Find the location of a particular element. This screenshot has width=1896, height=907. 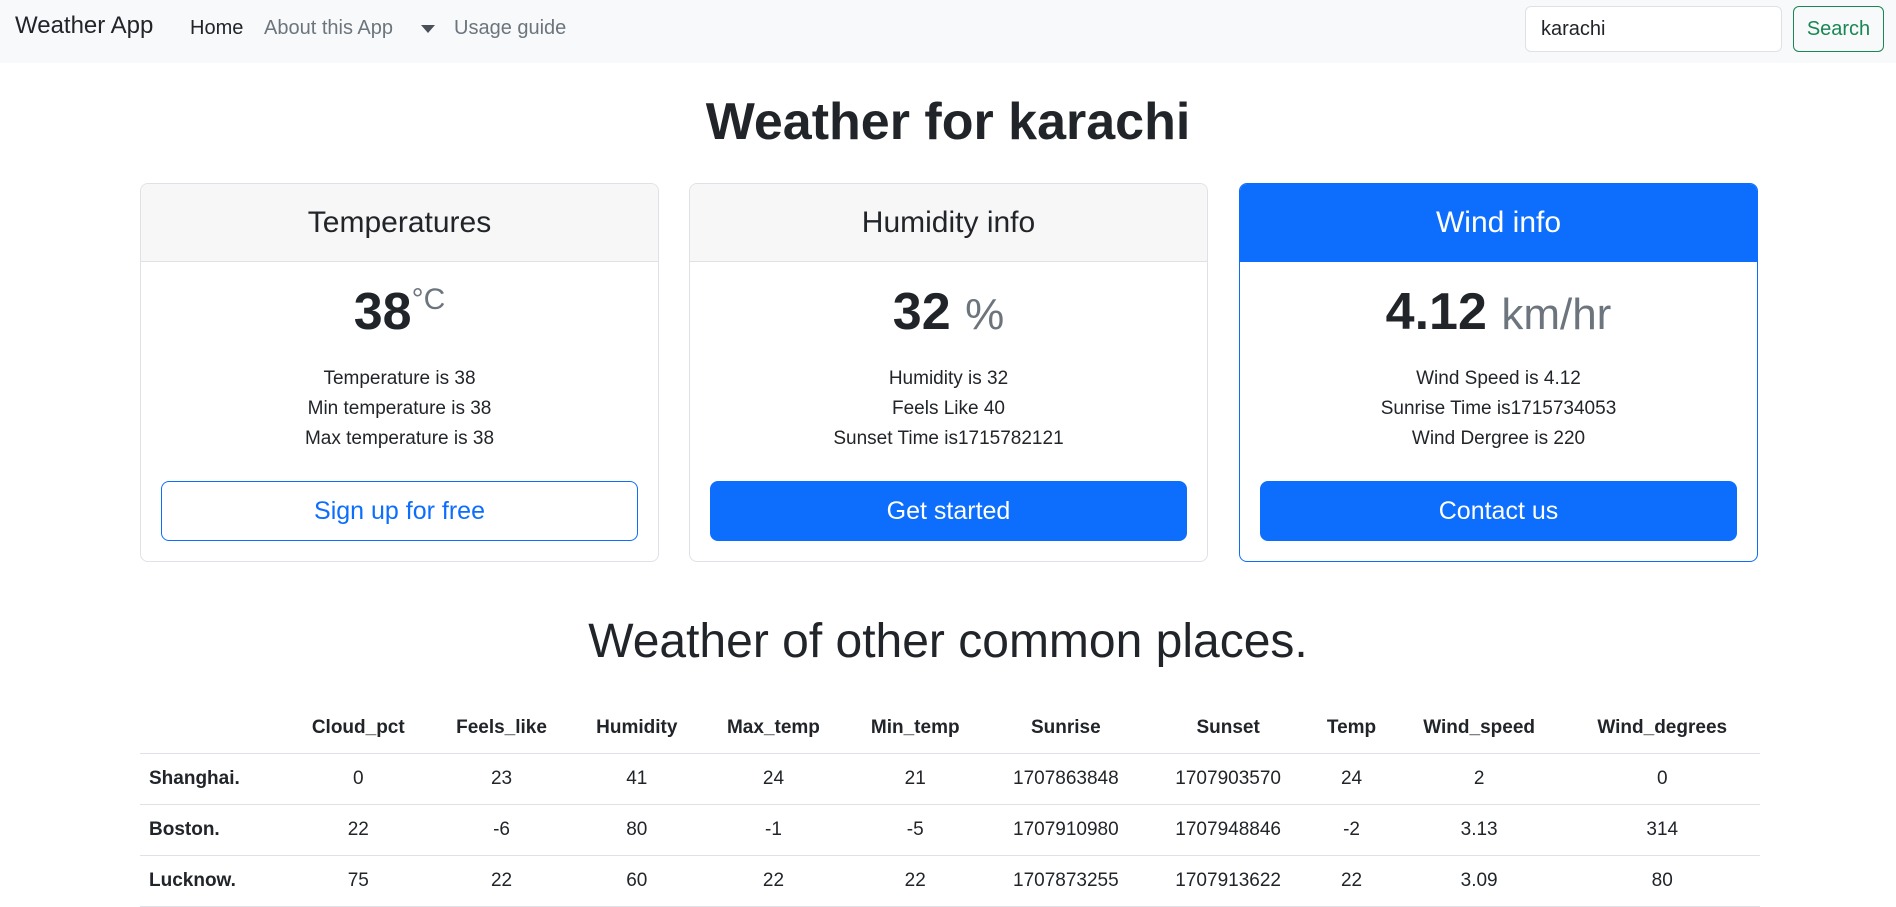

humidity-unit: % is located at coordinates (985, 314).